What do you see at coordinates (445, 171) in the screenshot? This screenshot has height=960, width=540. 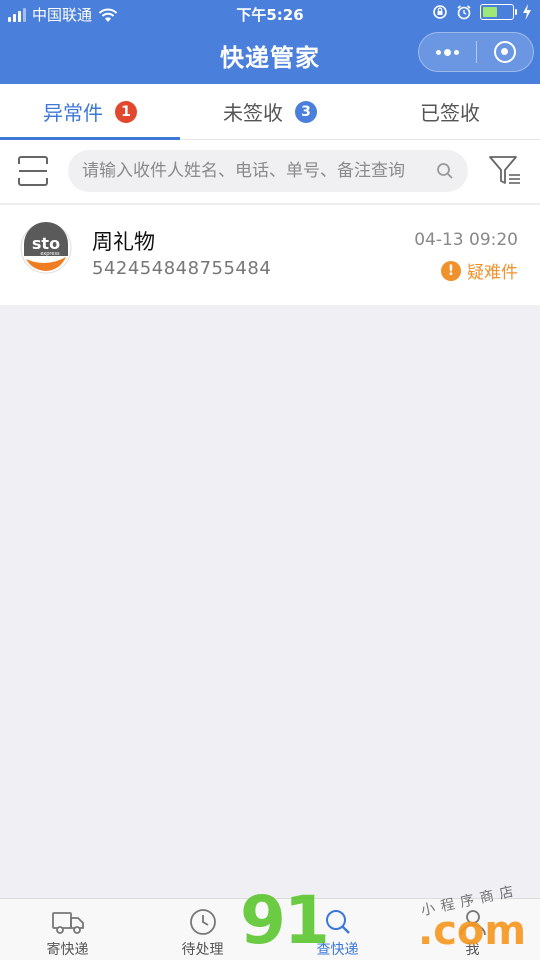 I see `search-icon` at bounding box center [445, 171].